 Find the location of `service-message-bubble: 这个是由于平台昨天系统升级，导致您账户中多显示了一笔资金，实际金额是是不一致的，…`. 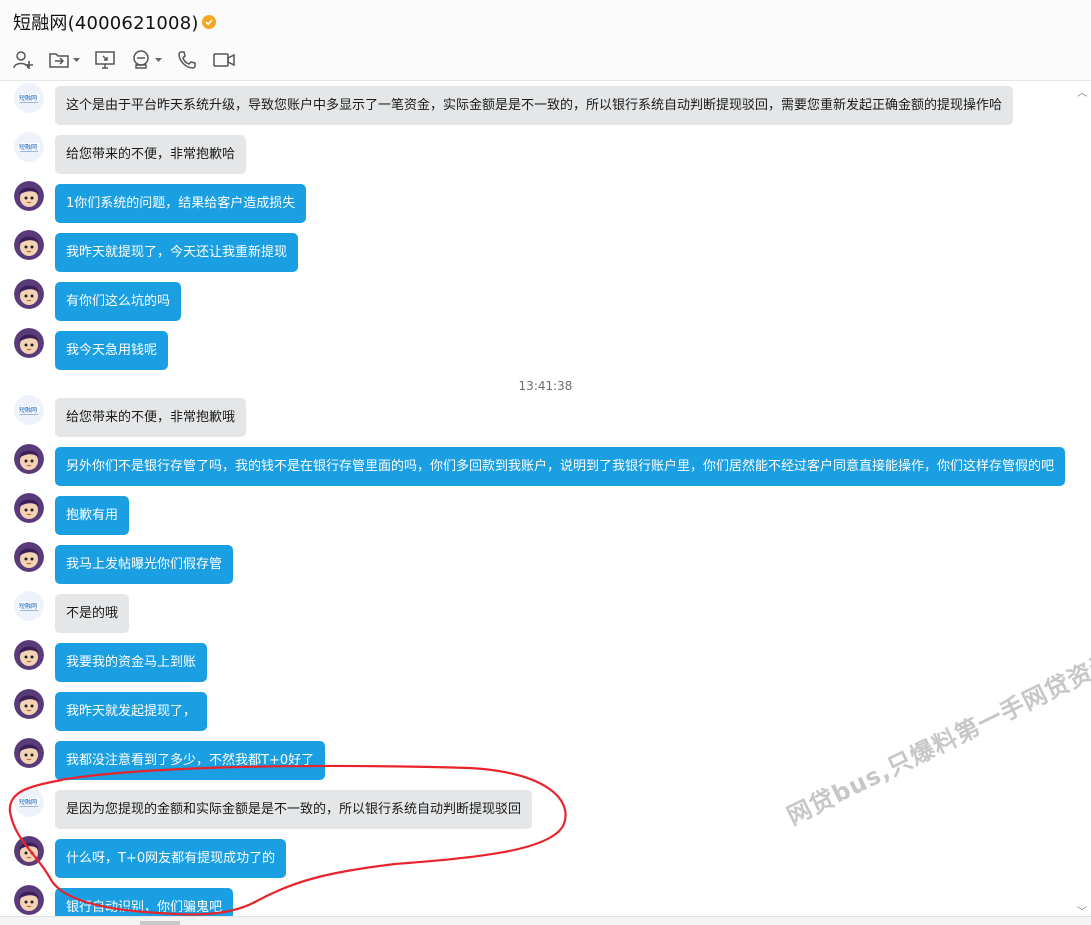

service-message-bubble: 这个是由于平台昨天系统升级，导致您账户中多显示了一笔资金，实际金额是是不一致的，… is located at coordinates (534, 105).